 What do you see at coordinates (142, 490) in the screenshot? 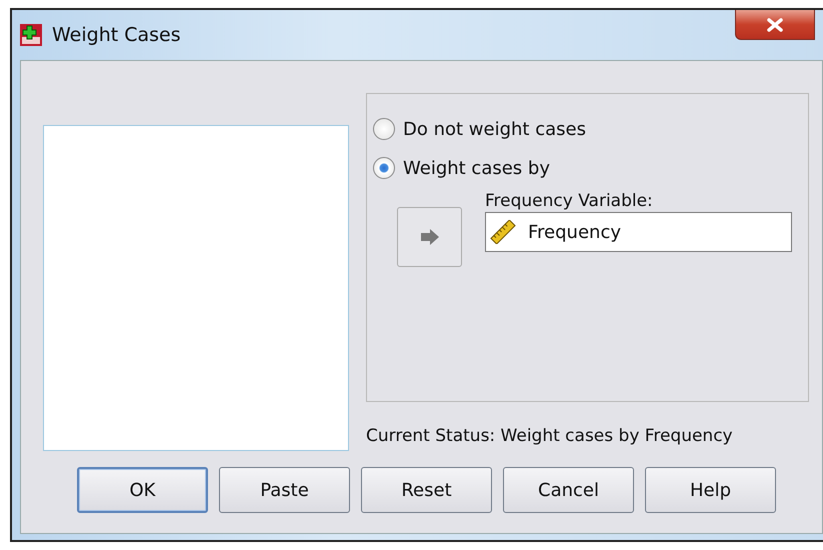
I see `dialog-button: OK` at bounding box center [142, 490].